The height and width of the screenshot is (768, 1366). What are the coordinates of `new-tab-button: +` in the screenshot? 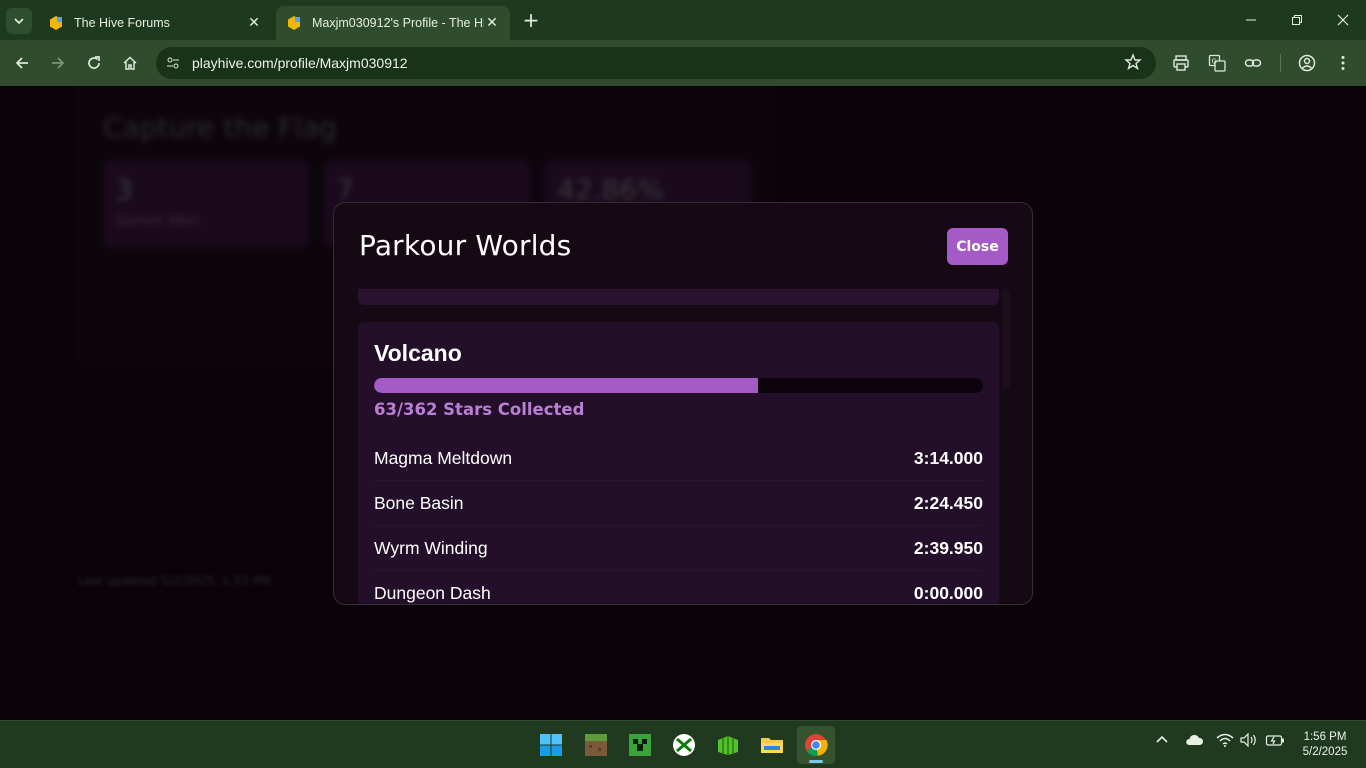 It's located at (531, 20).